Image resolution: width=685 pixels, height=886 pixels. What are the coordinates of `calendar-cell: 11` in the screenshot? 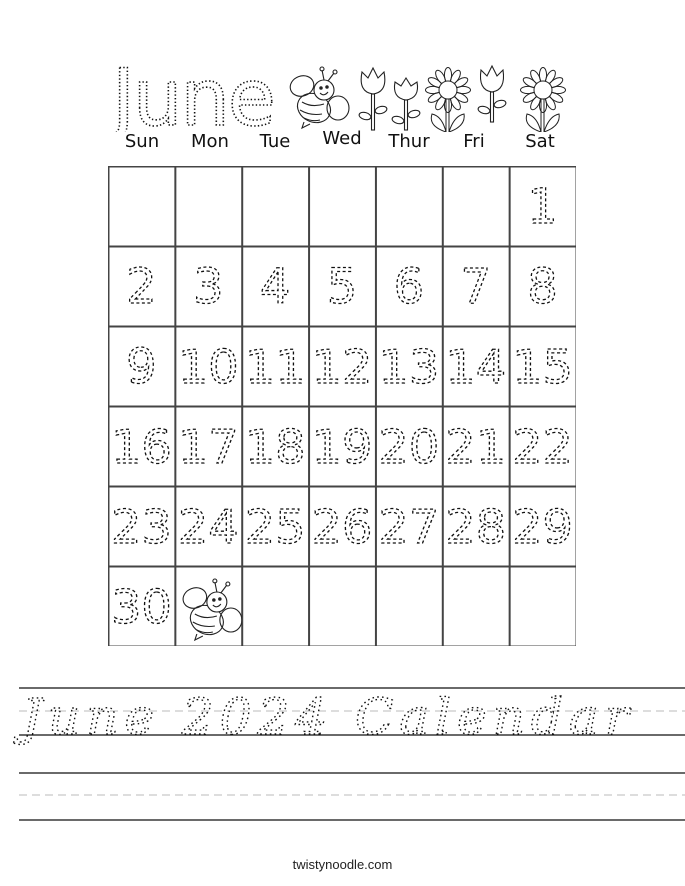 It's located at (275, 366).